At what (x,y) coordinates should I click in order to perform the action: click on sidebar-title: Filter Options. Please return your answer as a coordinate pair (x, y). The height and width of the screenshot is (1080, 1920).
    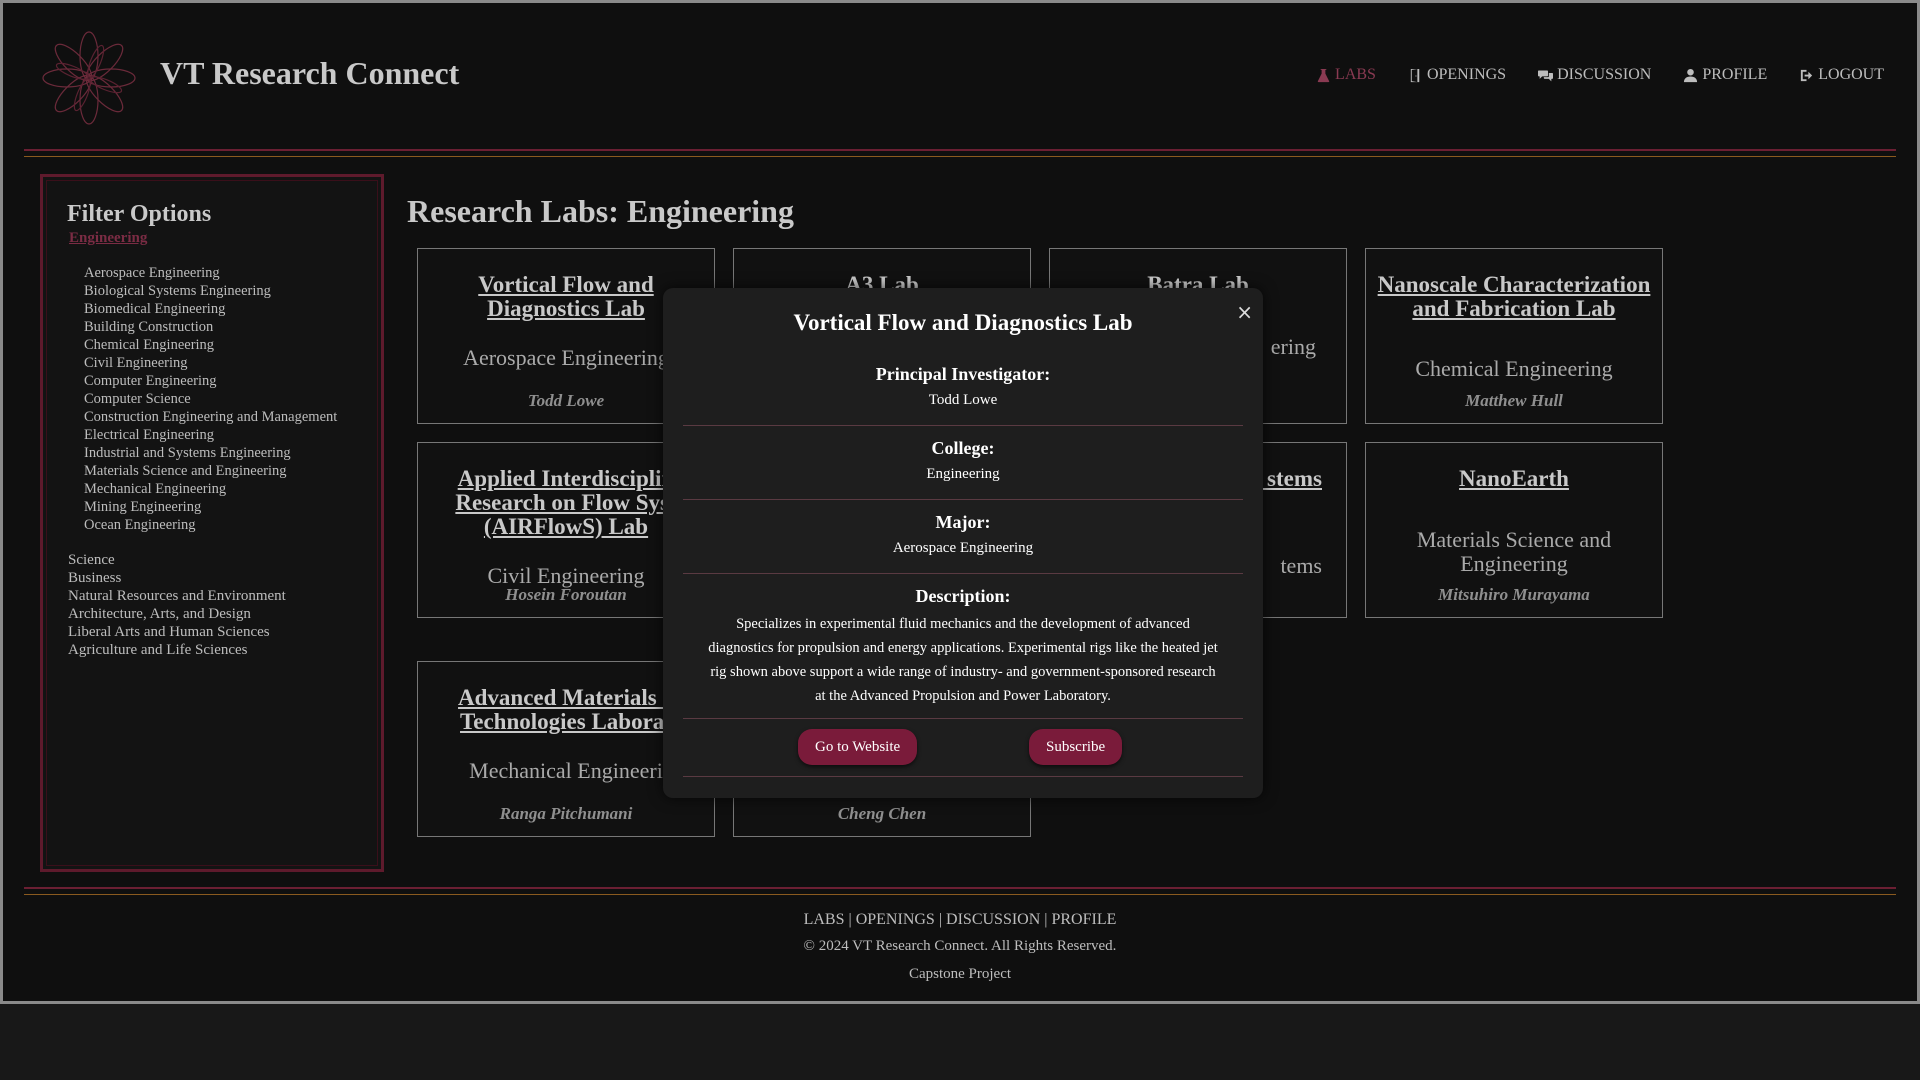
    Looking at the image, I should click on (139, 214).